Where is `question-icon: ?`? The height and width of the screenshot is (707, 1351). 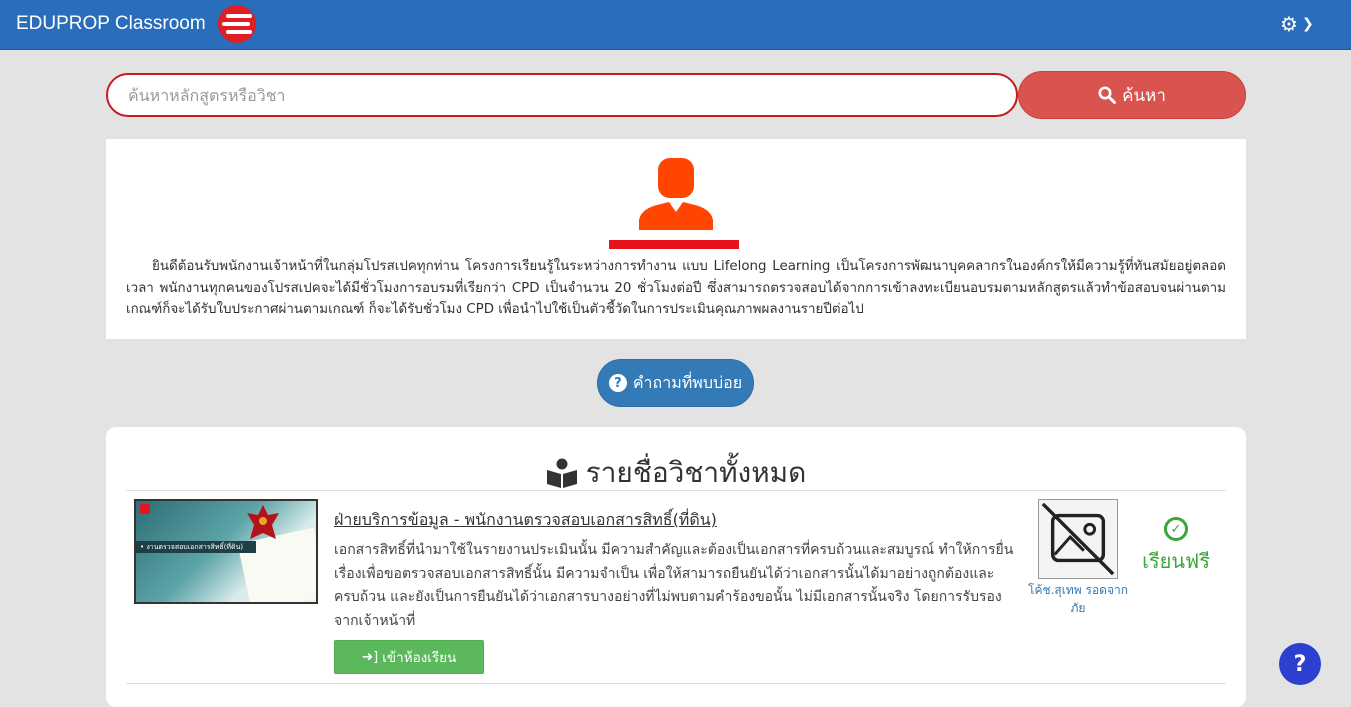 question-icon: ? is located at coordinates (1300, 664).